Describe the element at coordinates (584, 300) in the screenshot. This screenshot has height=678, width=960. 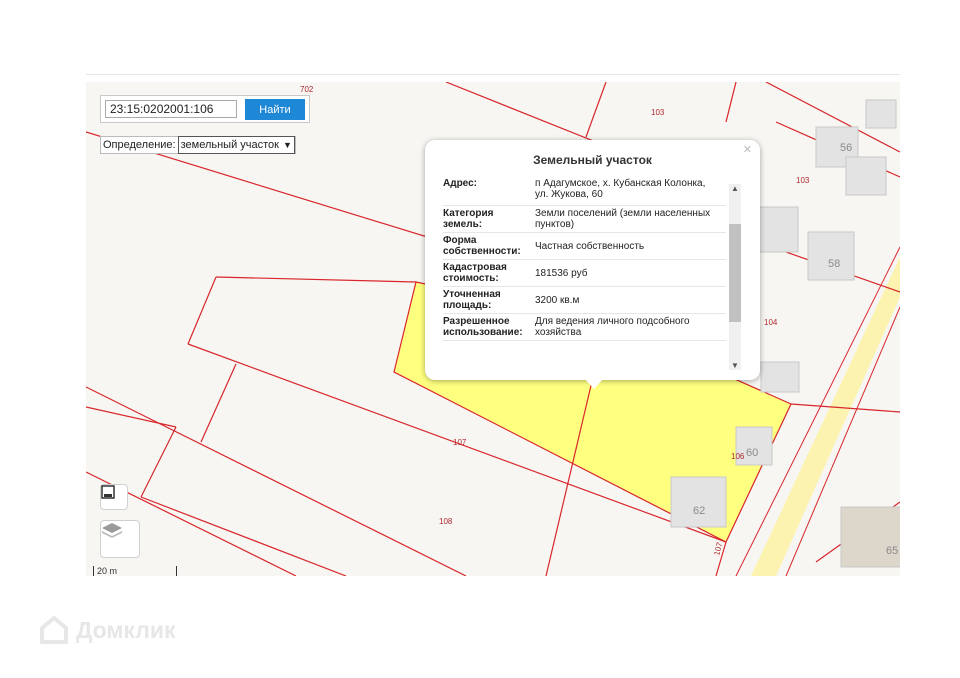
I see `table-row: Уточненная площадь: 3200 кв.м` at that location.